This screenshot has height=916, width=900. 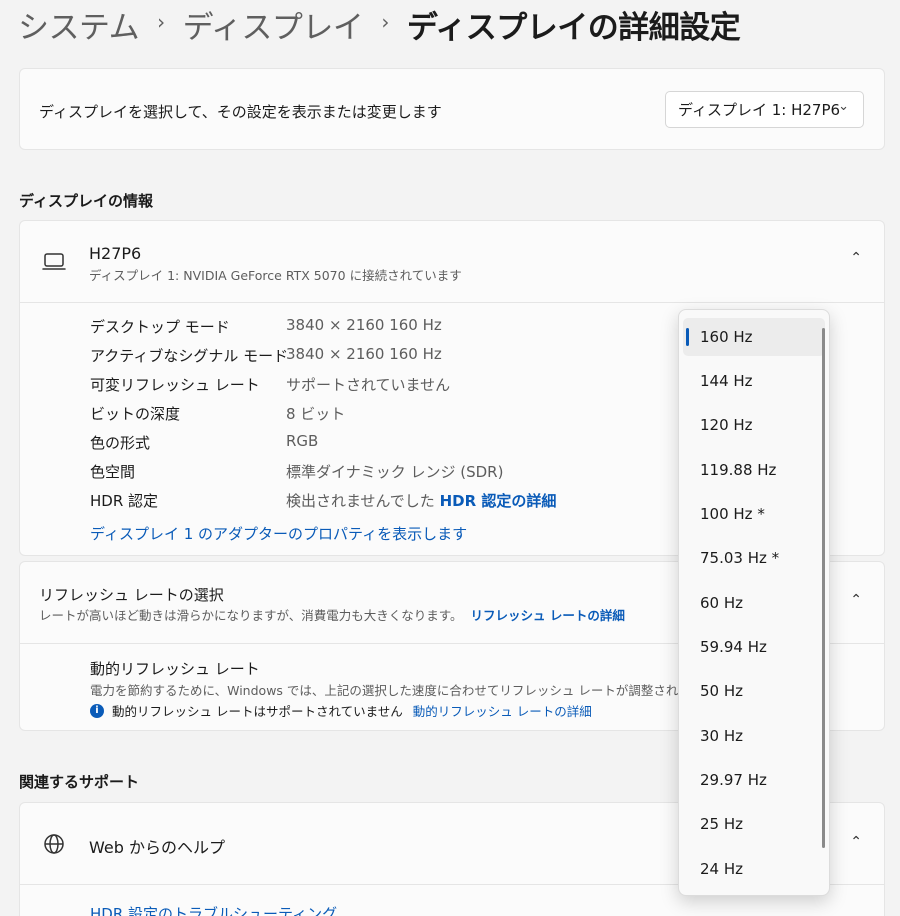 I want to click on globe-icon, so click(x=54, y=844).